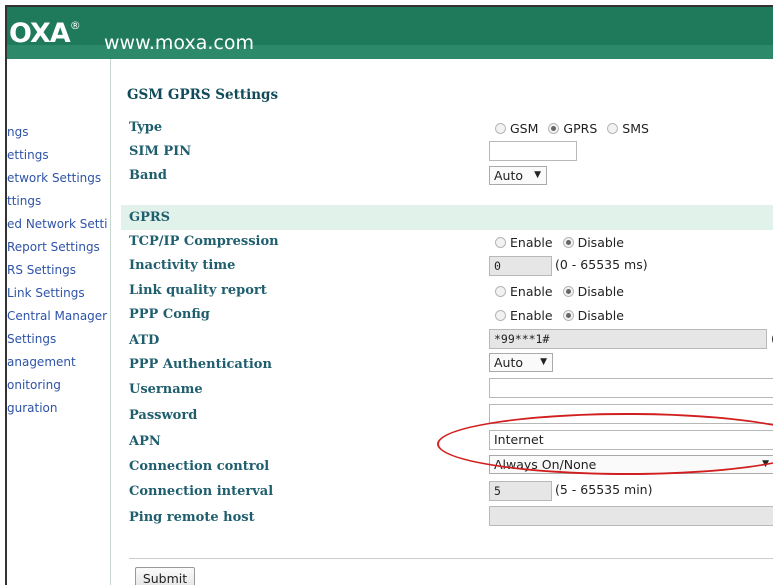  Describe the element at coordinates (451, 558) in the screenshot. I see `form-divider` at that location.